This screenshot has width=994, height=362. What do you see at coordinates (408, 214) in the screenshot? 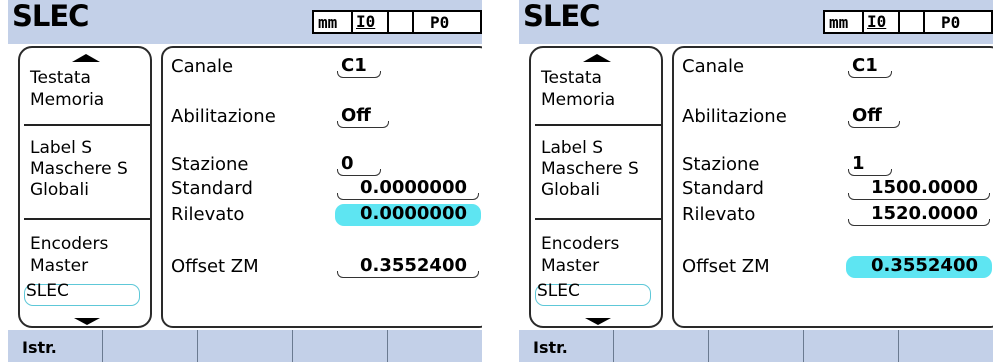
I see `rilevato-field: 0.0000000` at bounding box center [408, 214].